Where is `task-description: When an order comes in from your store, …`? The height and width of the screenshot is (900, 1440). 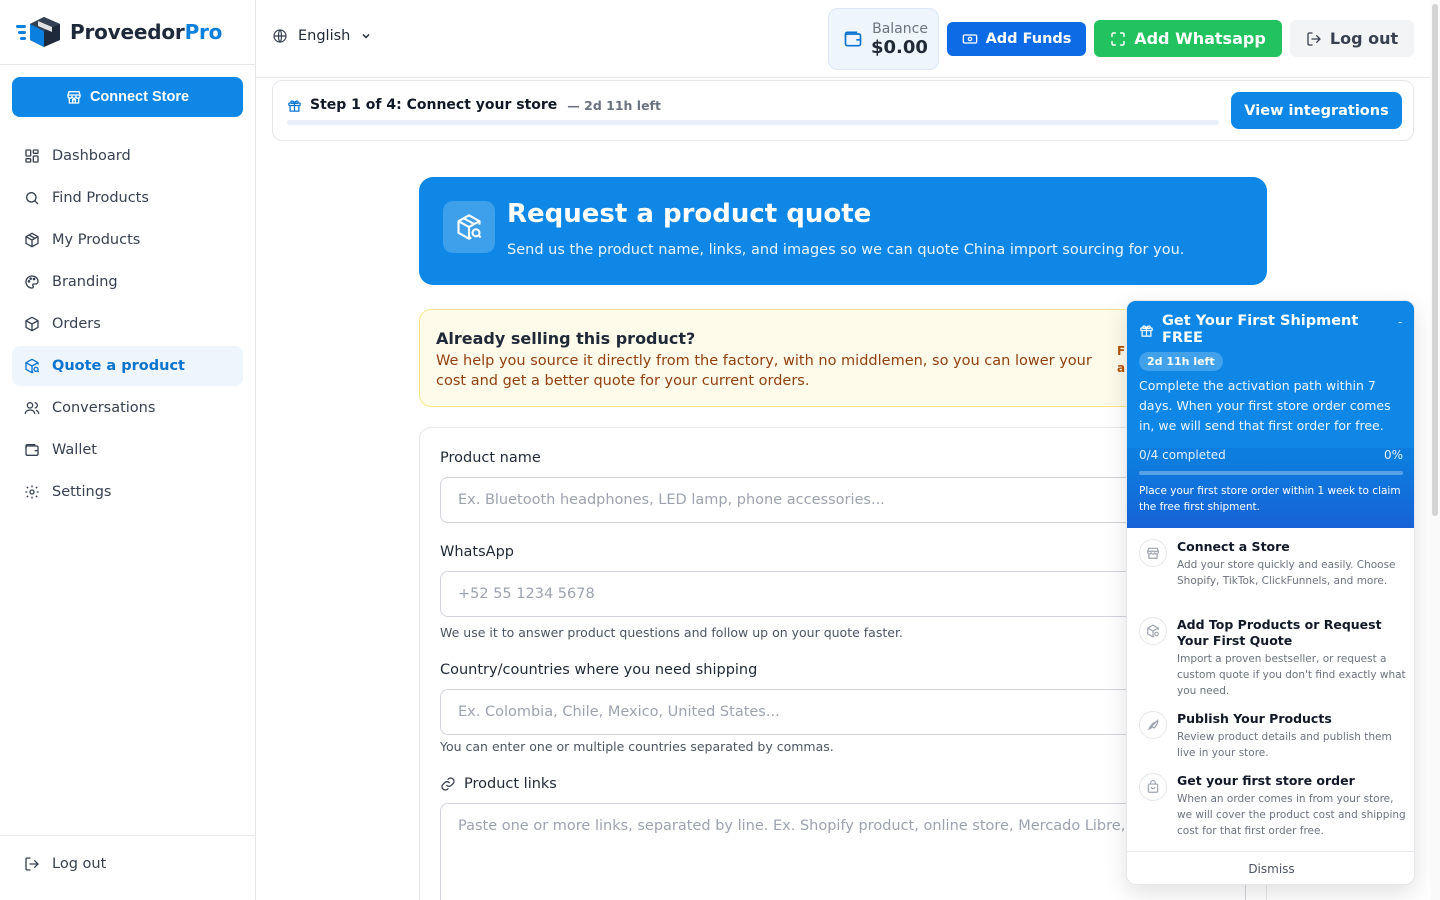 task-description: When an order comes in from your store, … is located at coordinates (1291, 815).